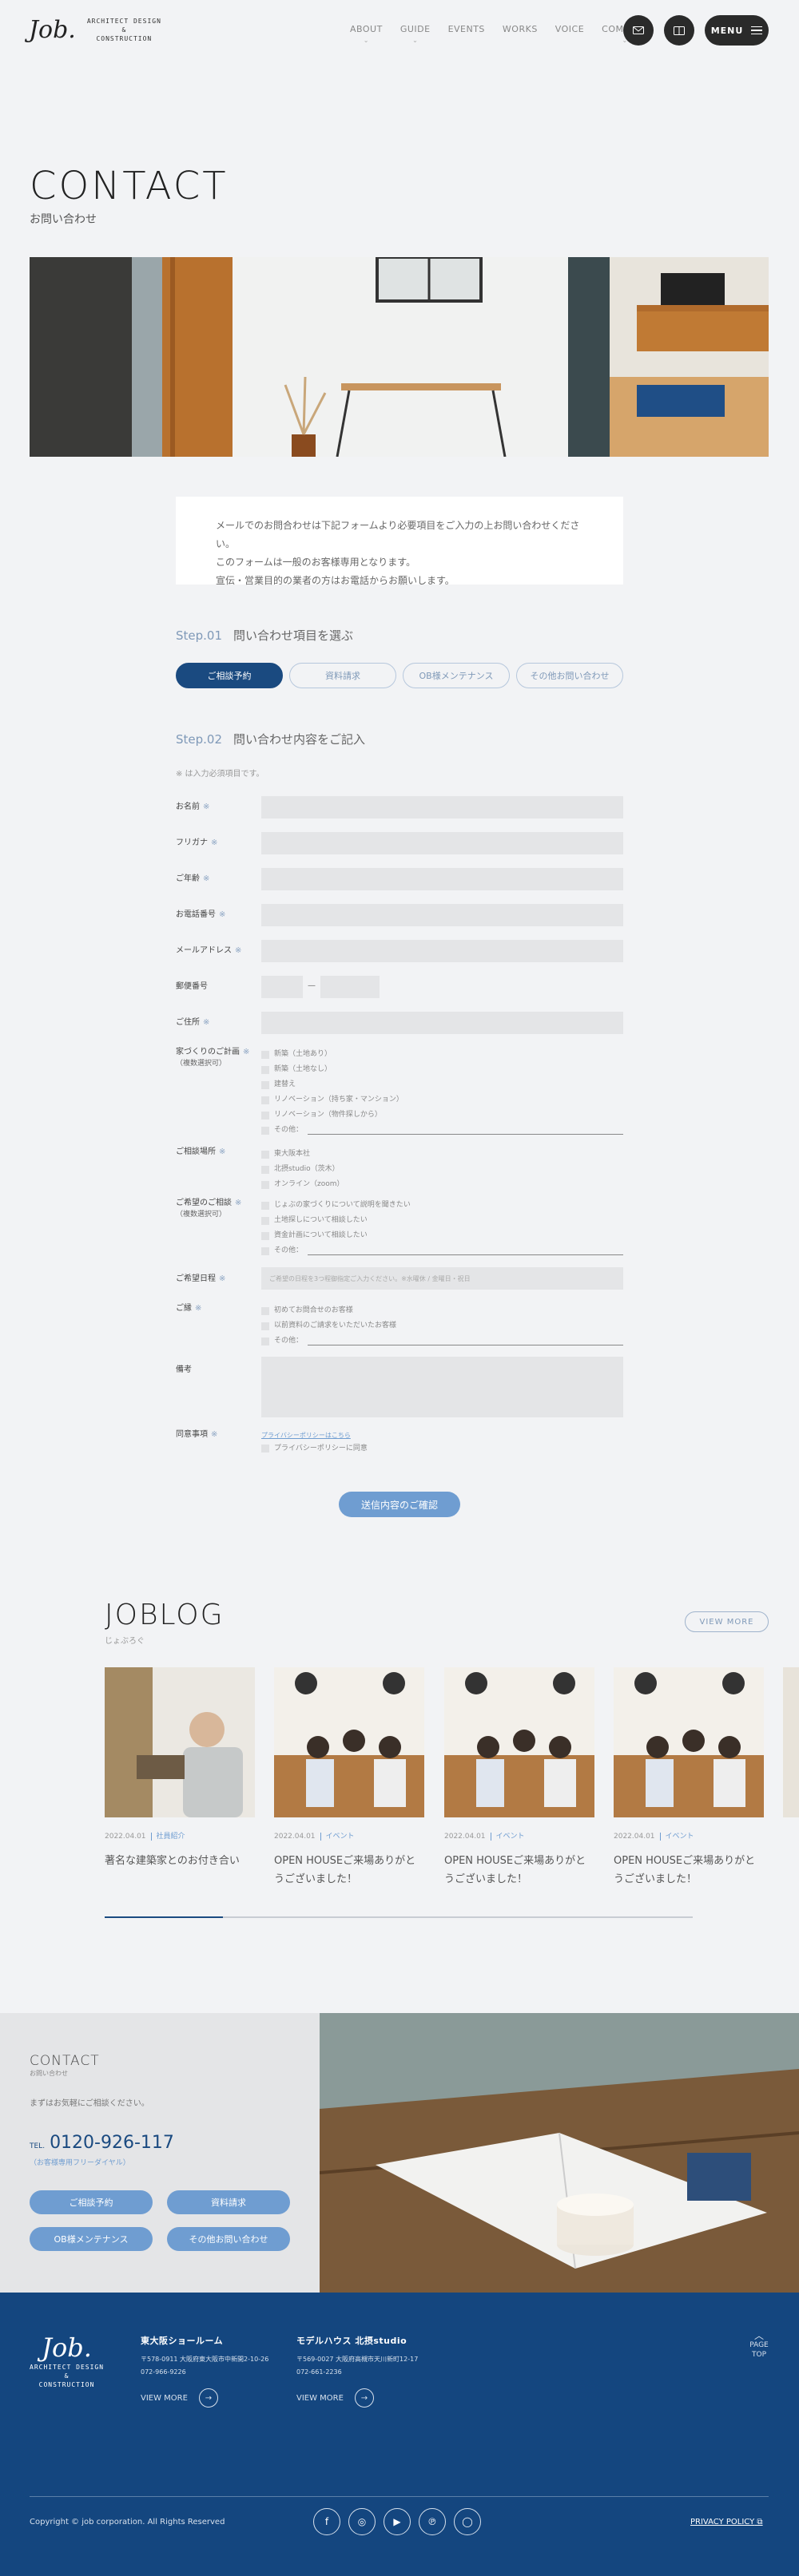  What do you see at coordinates (123, 30) in the screenshot?
I see `logo-text: ARCHITECT DESIGN & CONSTRUCTION` at bounding box center [123, 30].